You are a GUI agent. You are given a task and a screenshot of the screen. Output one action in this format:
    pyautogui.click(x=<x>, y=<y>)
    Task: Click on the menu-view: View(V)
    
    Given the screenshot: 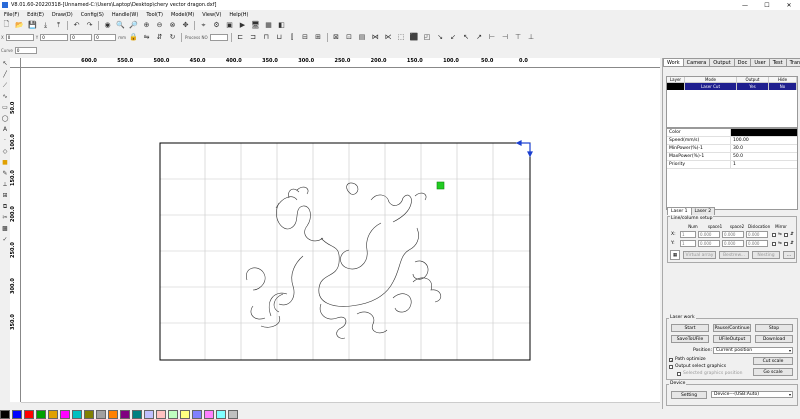 What is the action you would take?
    pyautogui.click(x=211, y=15)
    